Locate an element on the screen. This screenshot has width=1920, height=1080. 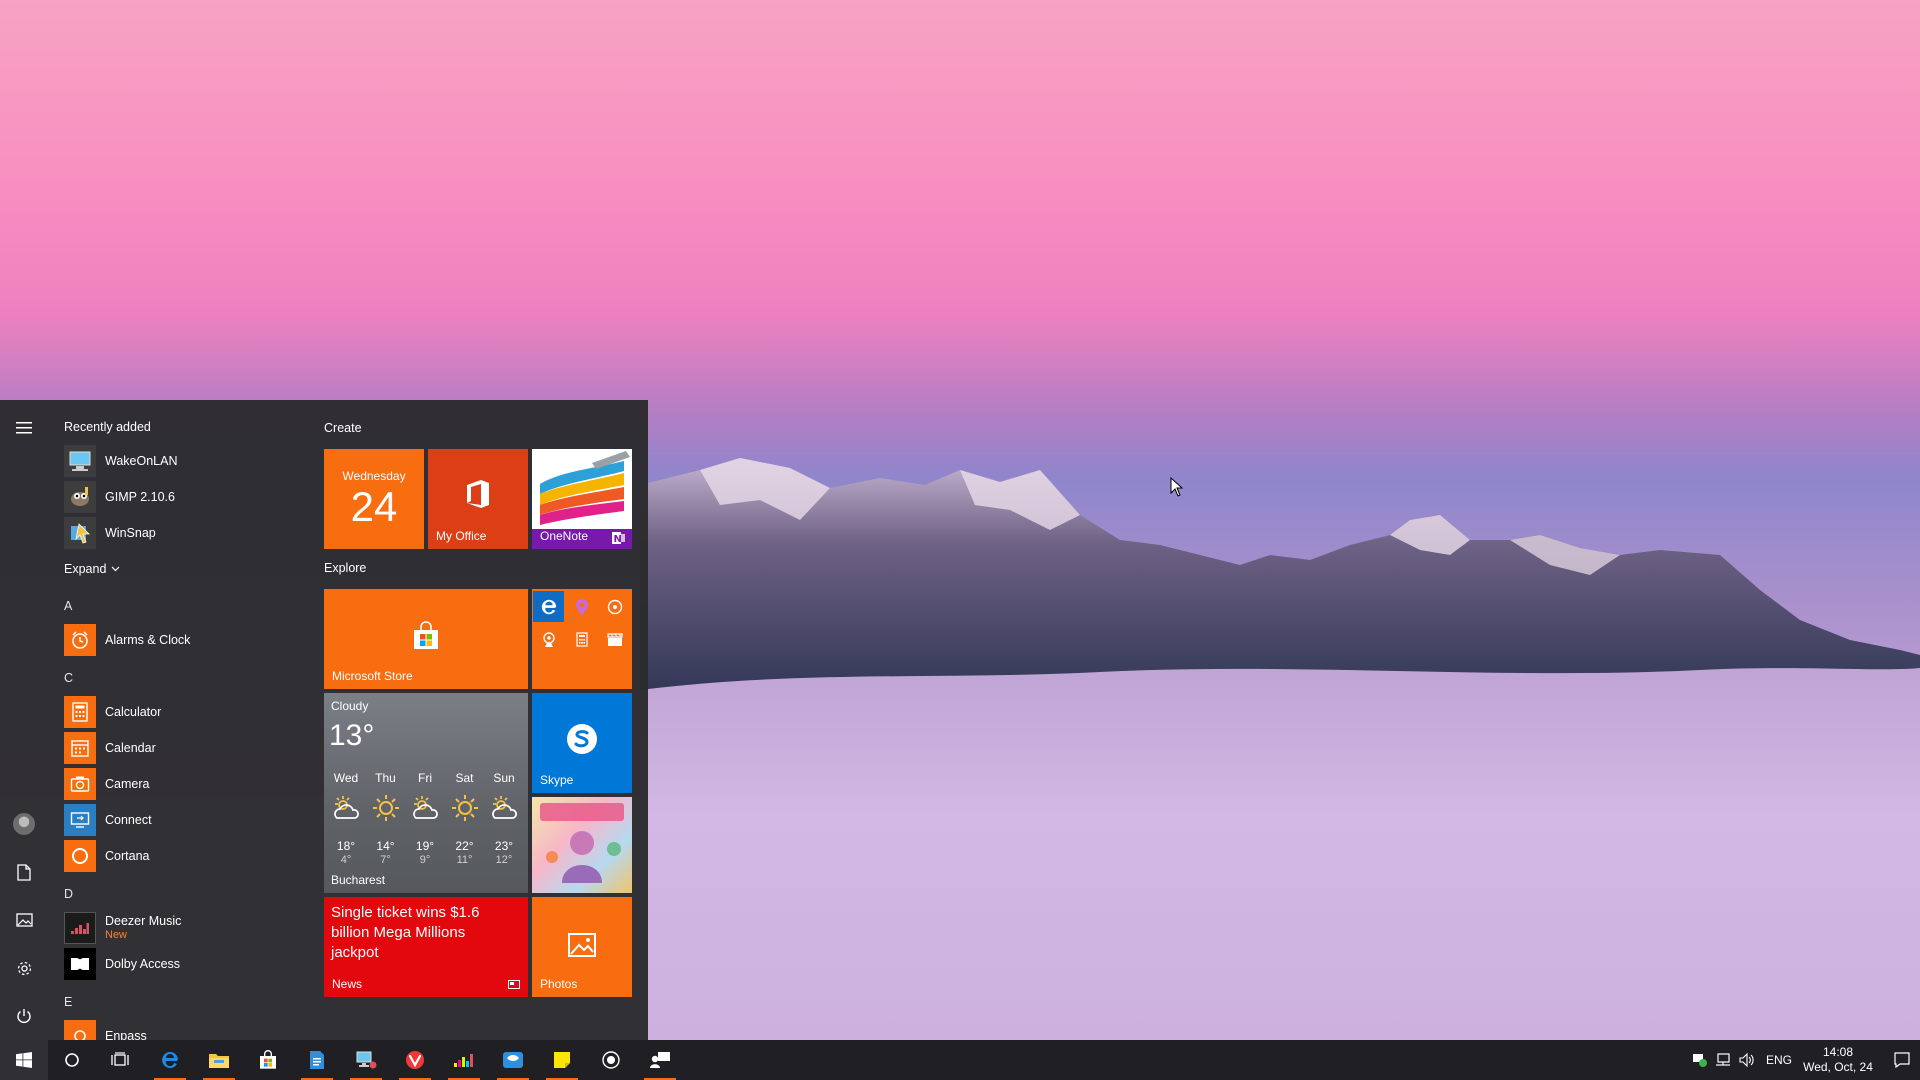
avatar is located at coordinates (24, 824).